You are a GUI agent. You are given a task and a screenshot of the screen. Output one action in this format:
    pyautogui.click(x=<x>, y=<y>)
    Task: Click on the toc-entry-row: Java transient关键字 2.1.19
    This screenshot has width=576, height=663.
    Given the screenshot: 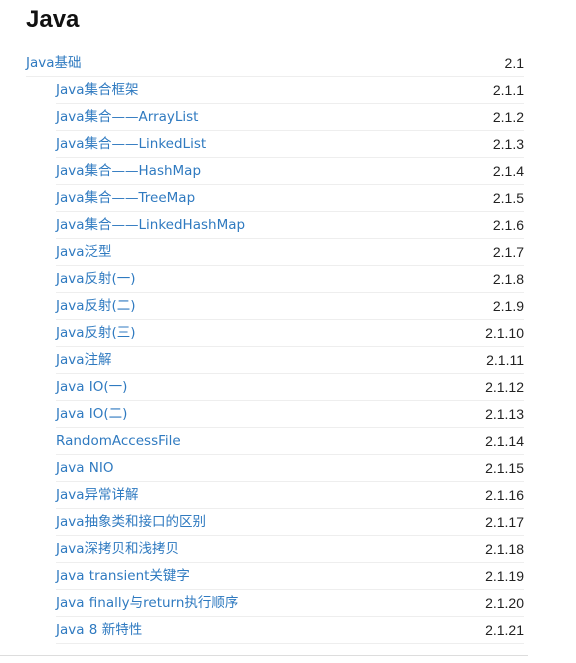 What is the action you would take?
    pyautogui.click(x=288, y=576)
    